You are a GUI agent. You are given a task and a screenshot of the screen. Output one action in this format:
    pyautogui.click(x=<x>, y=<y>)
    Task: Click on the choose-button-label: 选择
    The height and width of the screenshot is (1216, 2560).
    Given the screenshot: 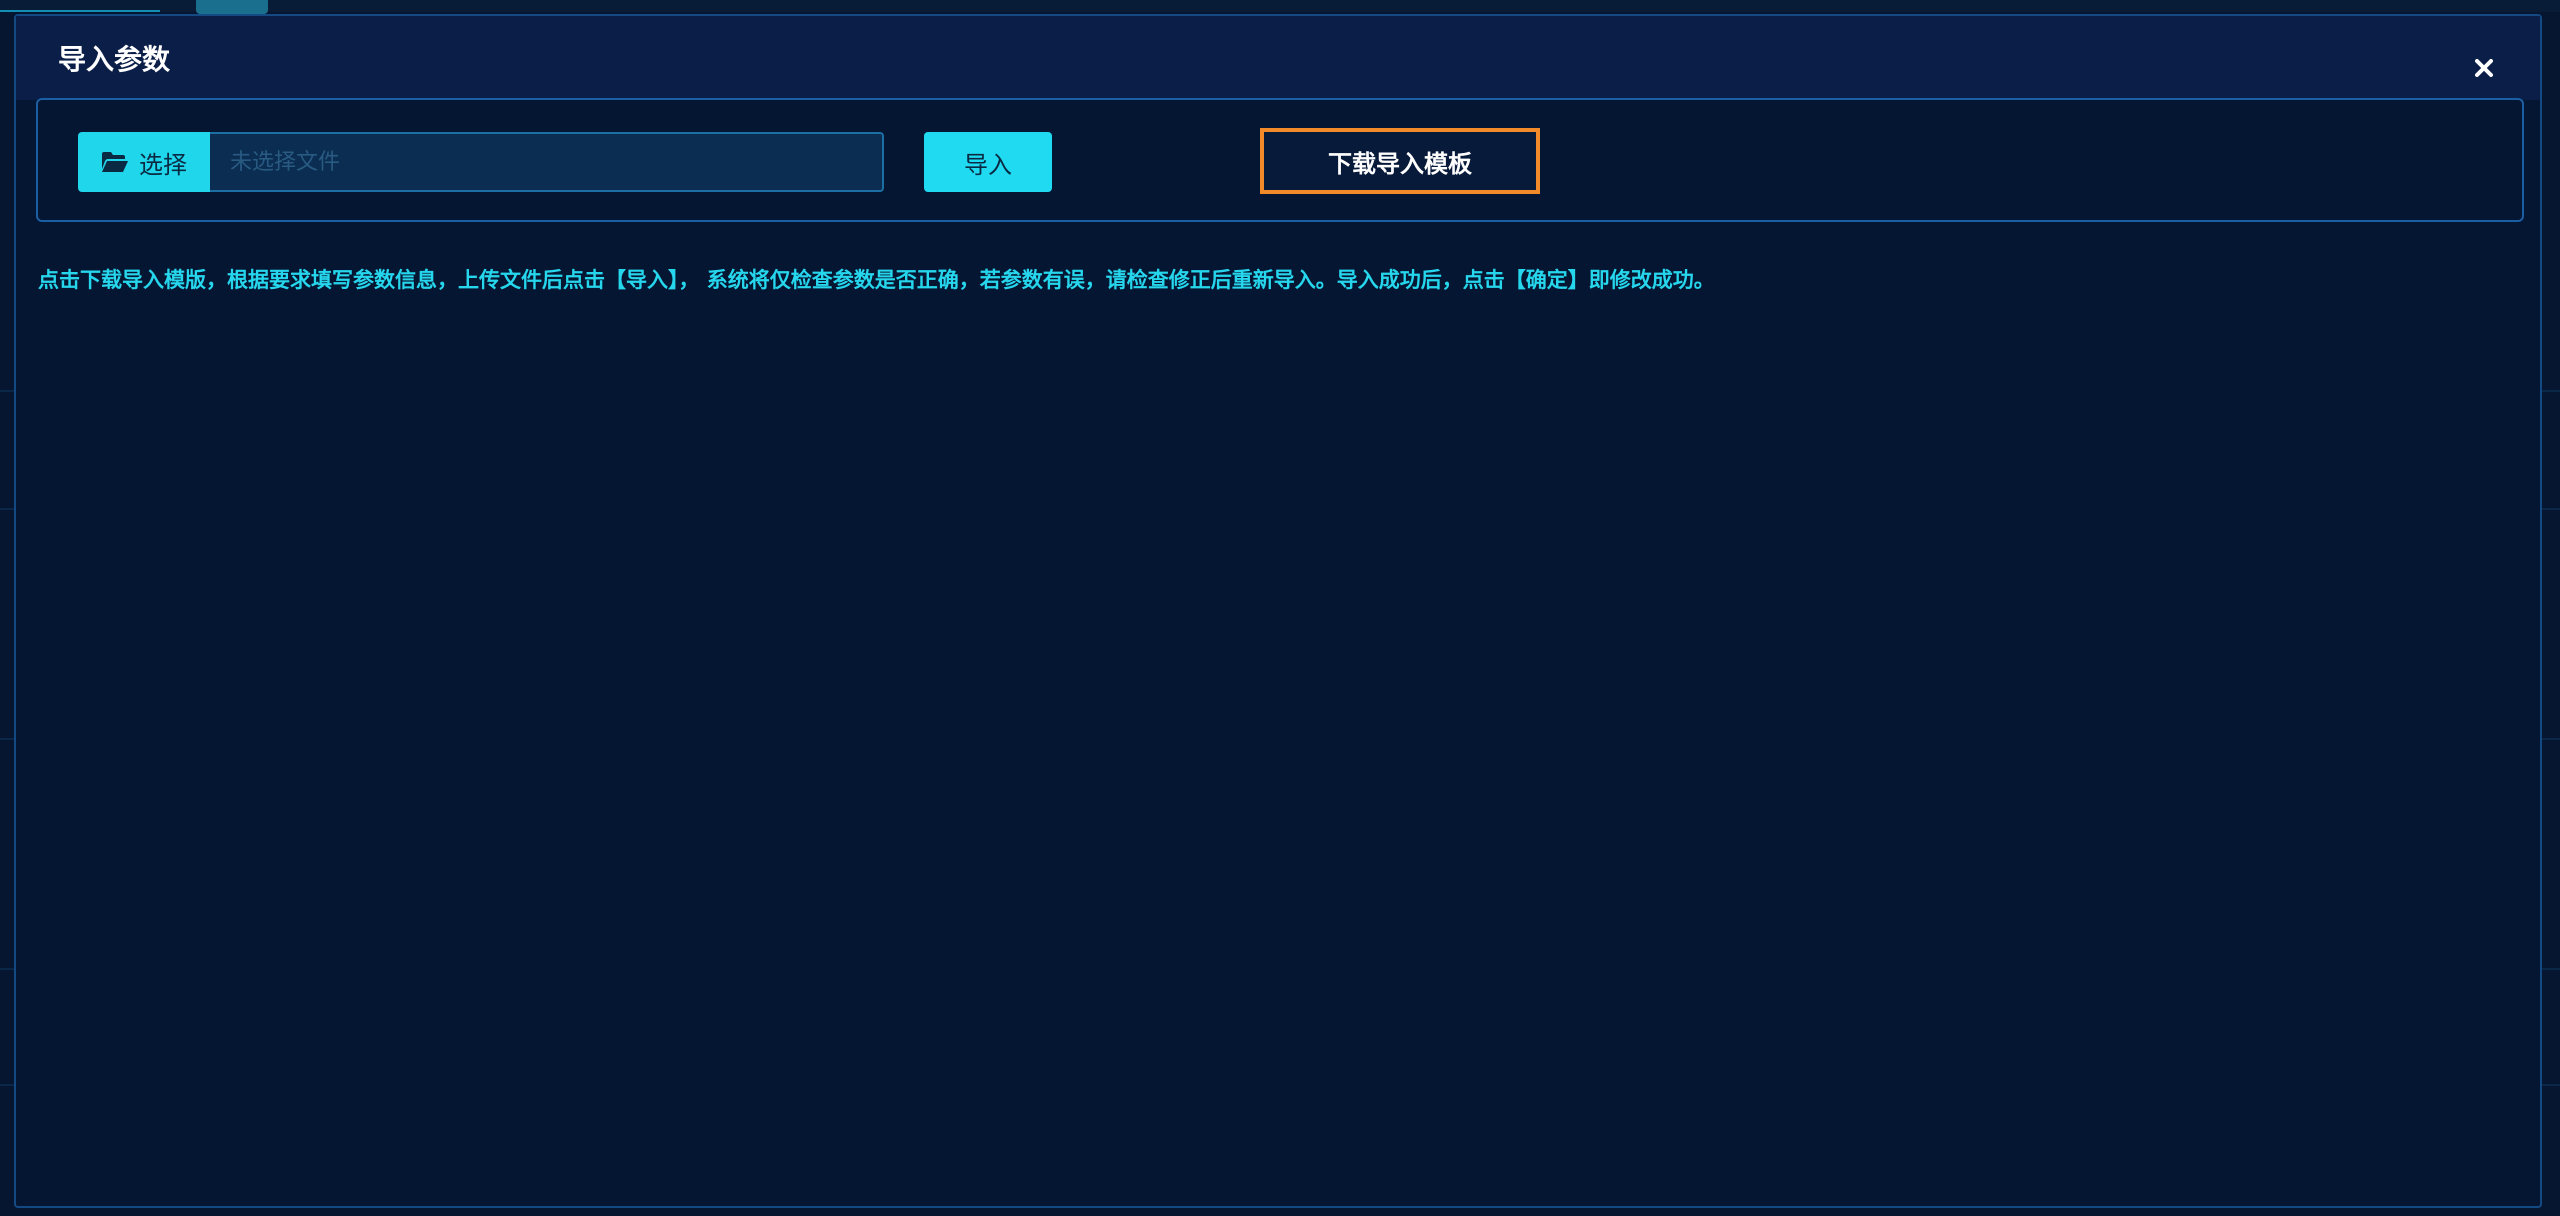 What is the action you would take?
    pyautogui.click(x=163, y=164)
    